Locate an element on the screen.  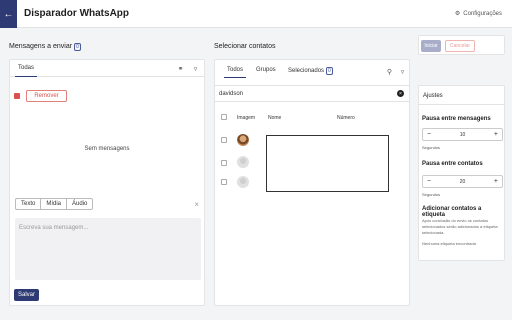
contacts-tabs: Todos Grupos Selecionados 0 ⚲ ▿ is located at coordinates (312, 73).